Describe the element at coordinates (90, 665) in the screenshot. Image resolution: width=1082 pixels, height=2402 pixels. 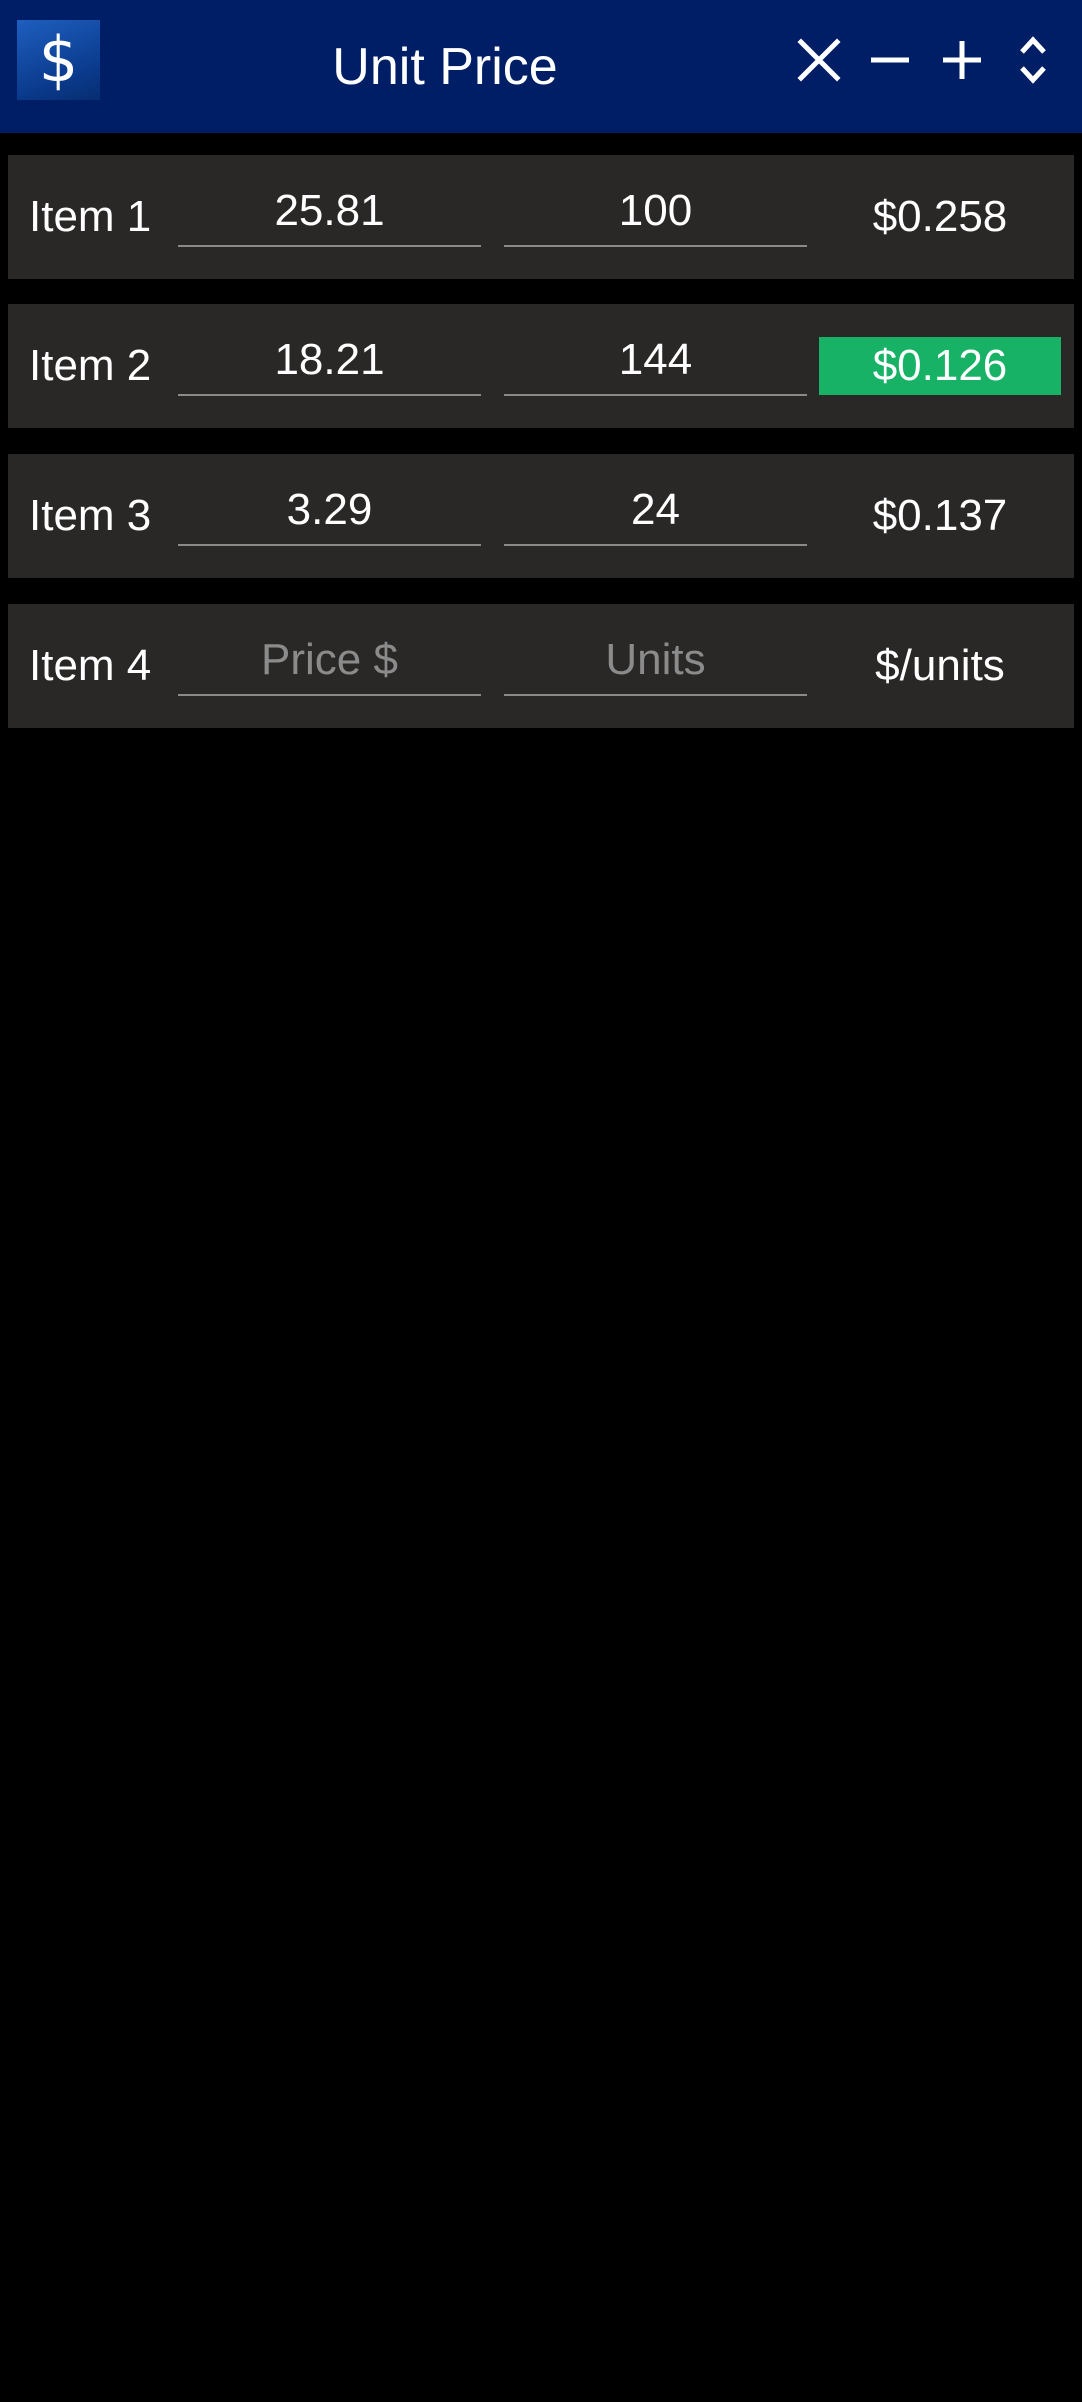
I see `item-label: Item 4` at that location.